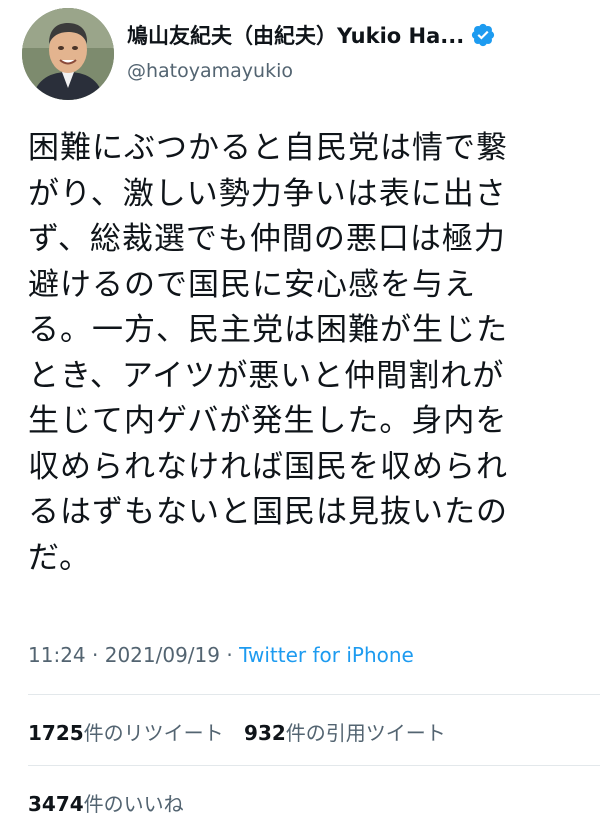 This screenshot has height=818, width=600. Describe the element at coordinates (210, 71) in the screenshot. I see `user-handle: @hatoyamayukio` at that location.